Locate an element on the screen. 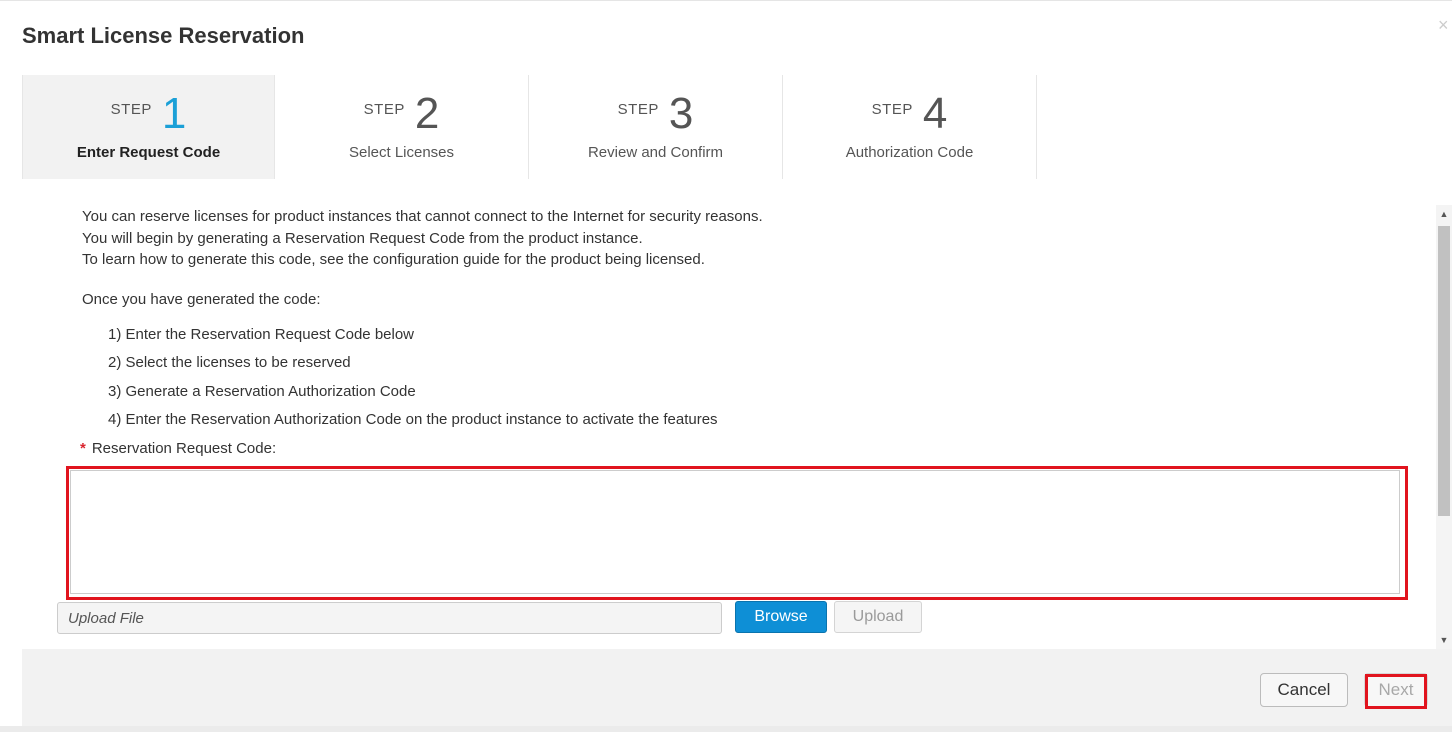  required-marker: * is located at coordinates (83, 448).